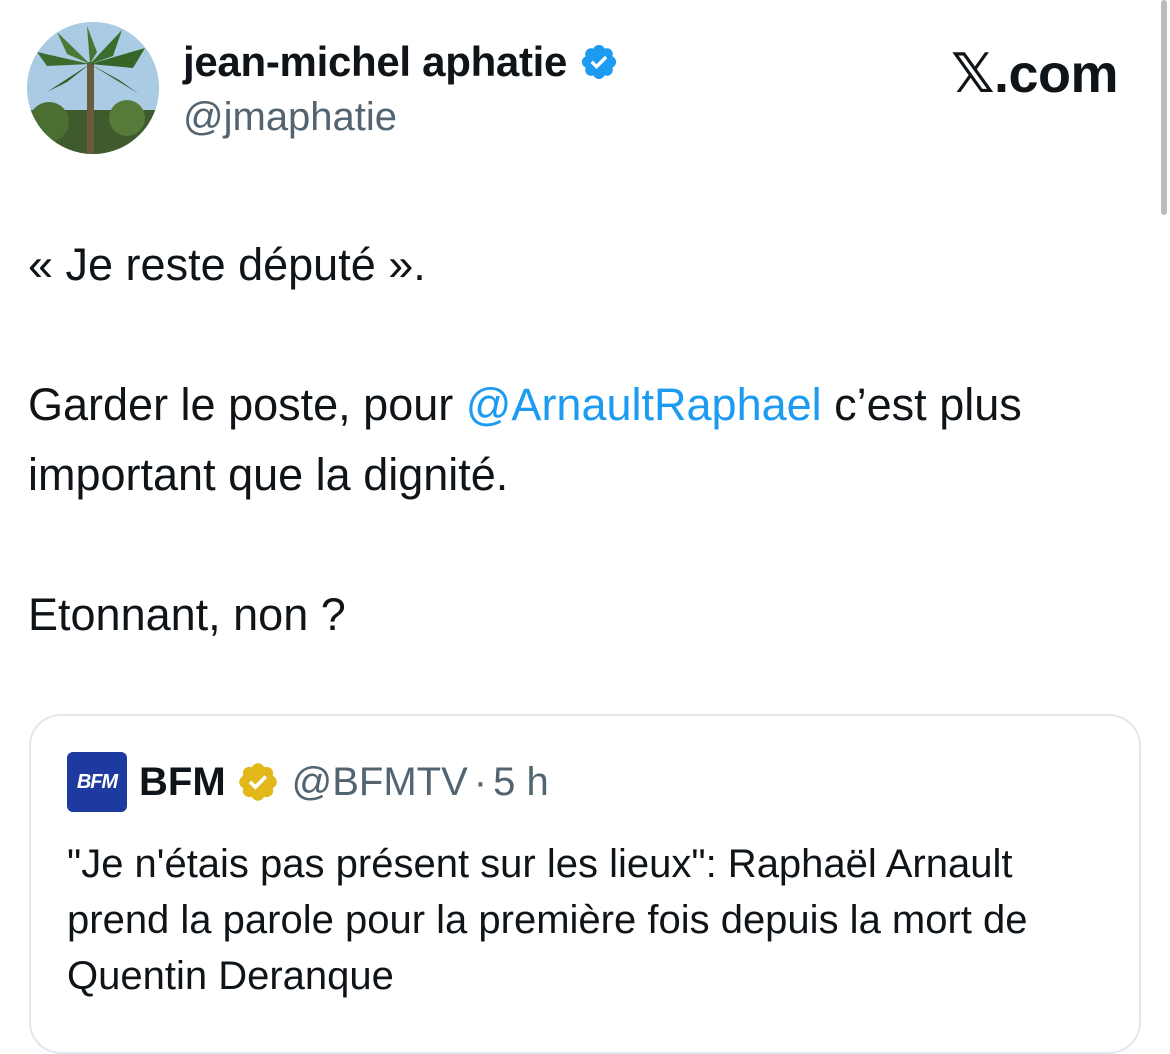 This screenshot has height=1054, width=1170. I want to click on author-handle: @jmaphatie, so click(290, 117).